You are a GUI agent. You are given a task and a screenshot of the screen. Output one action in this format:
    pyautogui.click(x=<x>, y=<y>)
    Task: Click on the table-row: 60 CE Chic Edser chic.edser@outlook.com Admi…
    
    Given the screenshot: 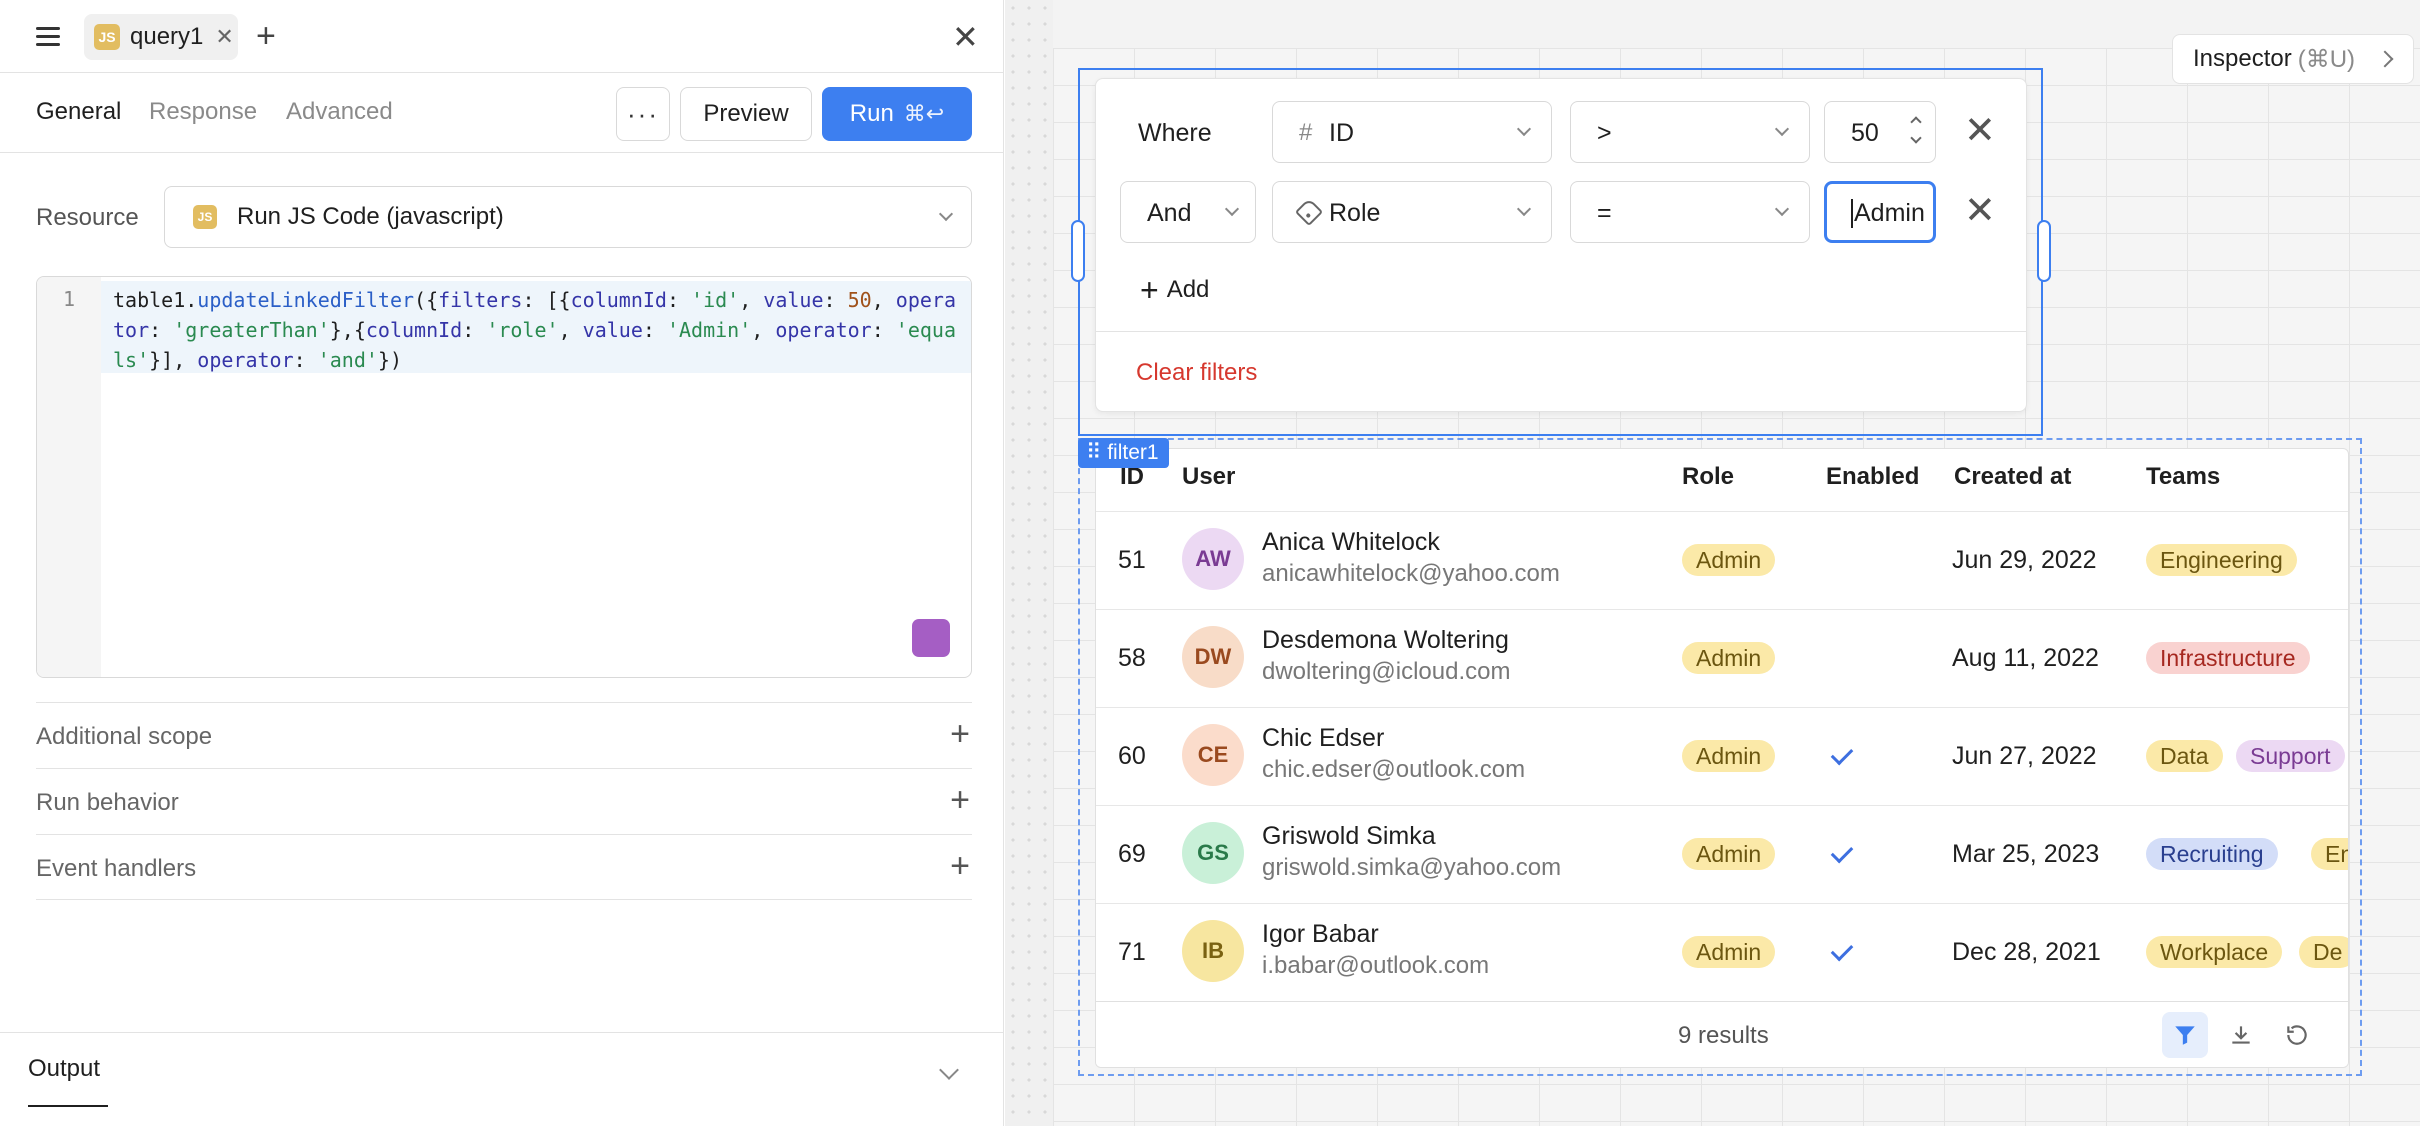 What is the action you would take?
    pyautogui.click(x=1722, y=756)
    